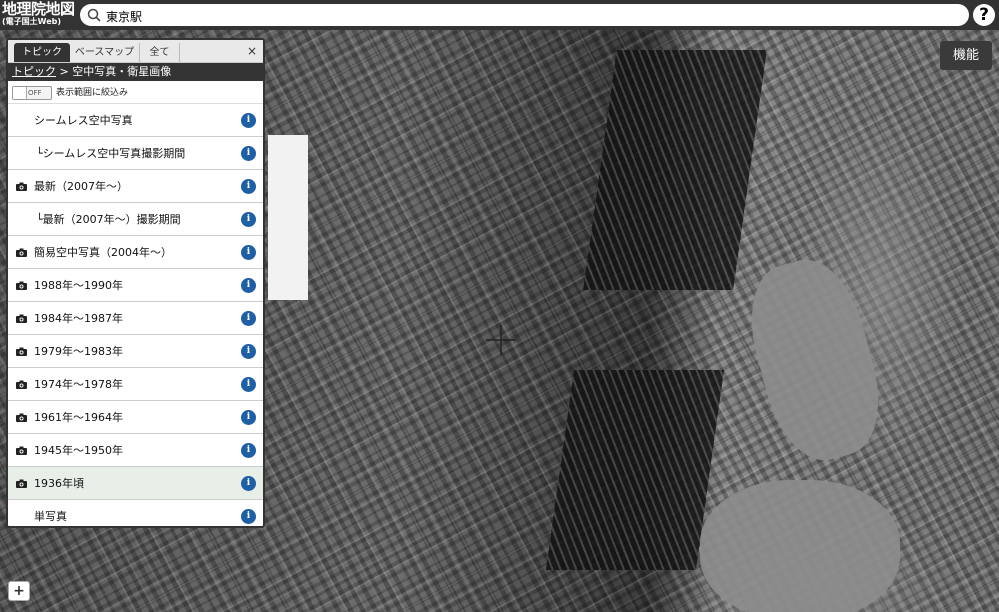 The height and width of the screenshot is (612, 999). I want to click on zoom-control: +, so click(19, 591).